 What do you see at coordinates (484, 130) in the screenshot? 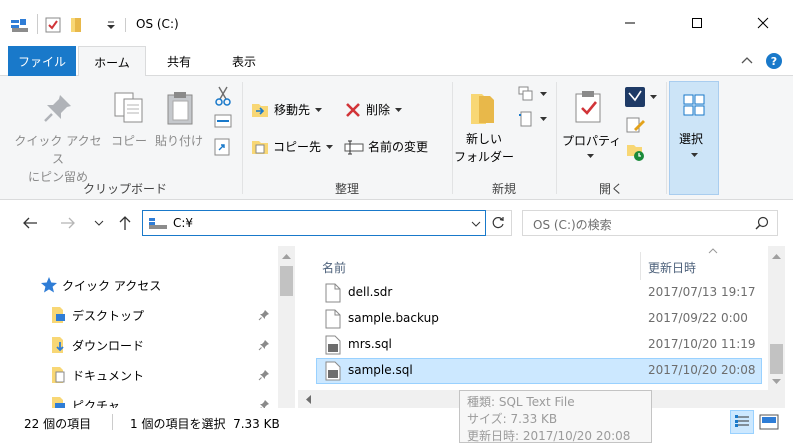
I see `new-folder-button: 新しい フォルダー` at bounding box center [484, 130].